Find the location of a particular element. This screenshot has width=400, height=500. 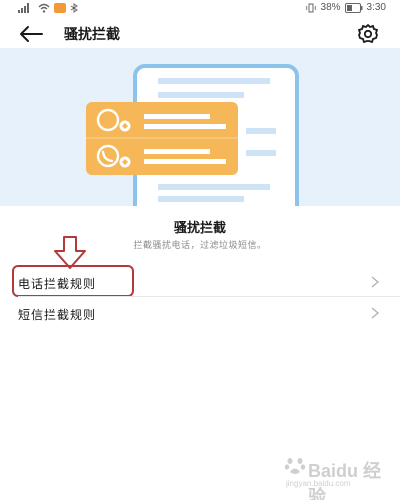

bluetooth-icon is located at coordinates (74, 8).